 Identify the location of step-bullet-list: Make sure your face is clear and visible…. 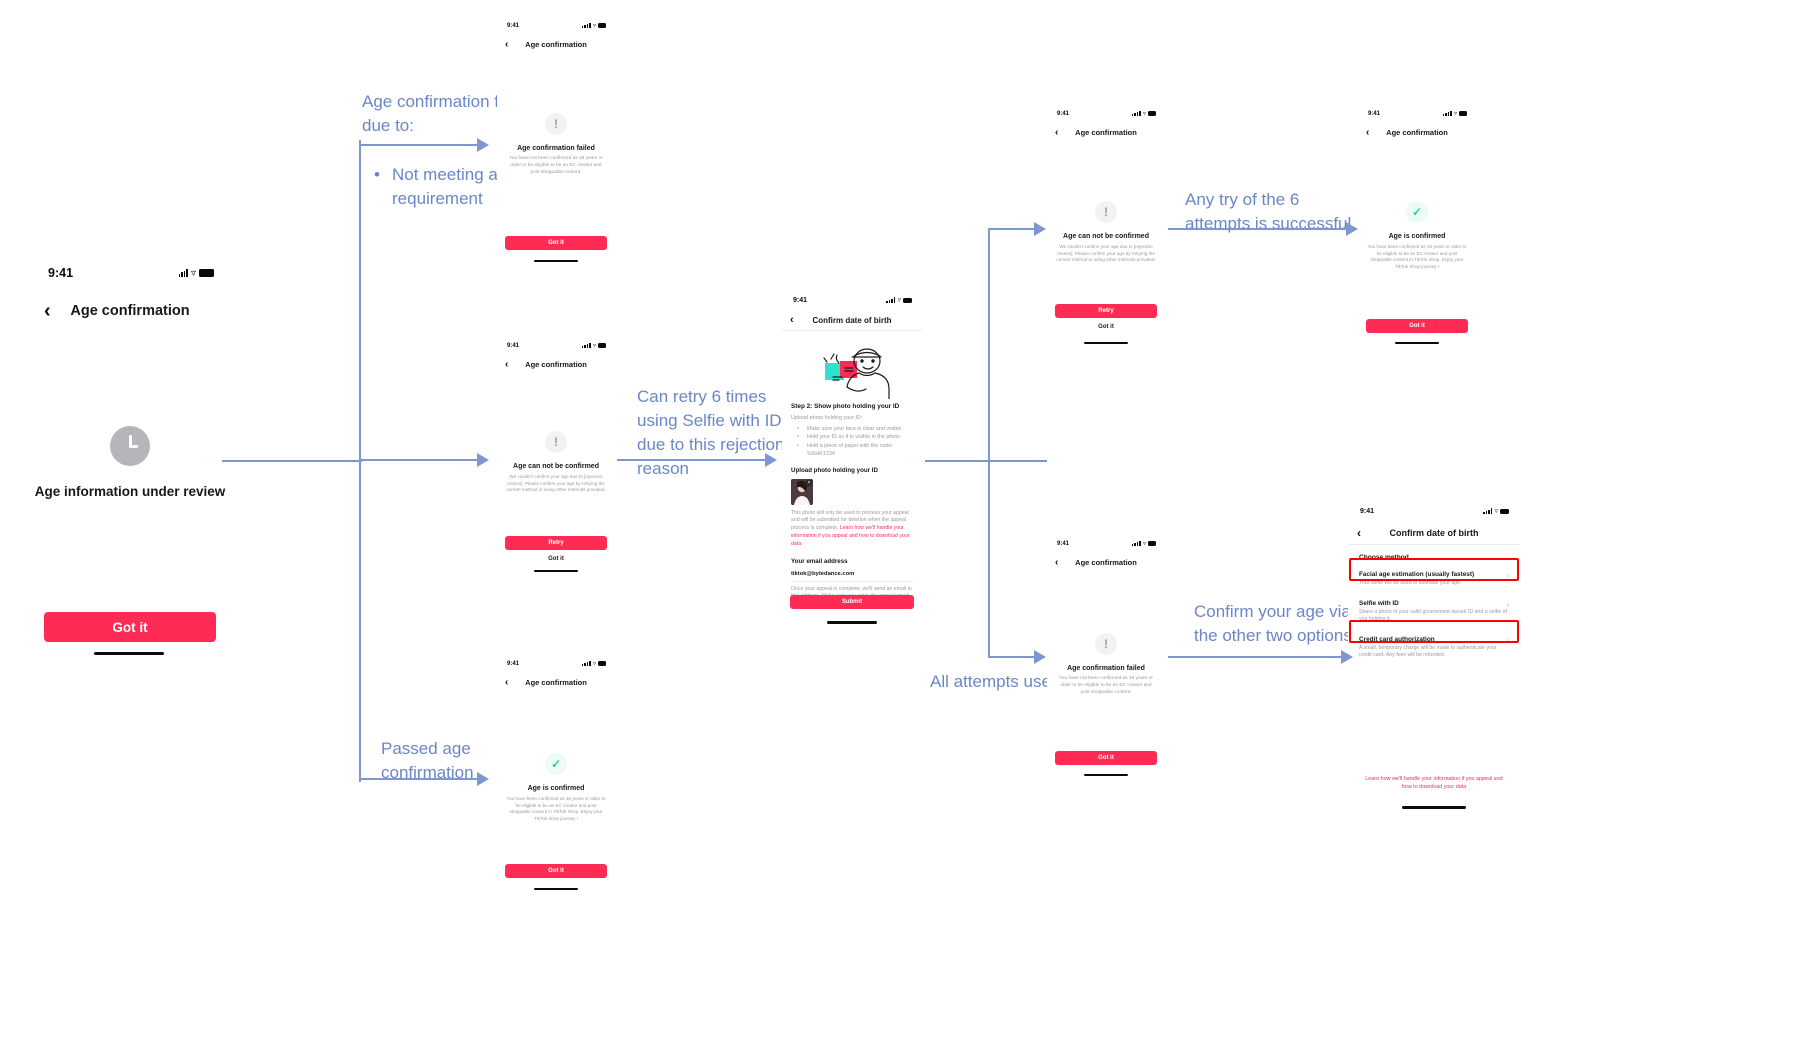
(852, 442).